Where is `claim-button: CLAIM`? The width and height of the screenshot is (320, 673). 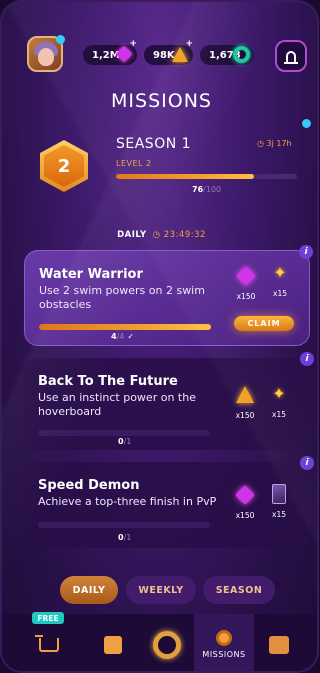 claim-button: CLAIM is located at coordinates (264, 323).